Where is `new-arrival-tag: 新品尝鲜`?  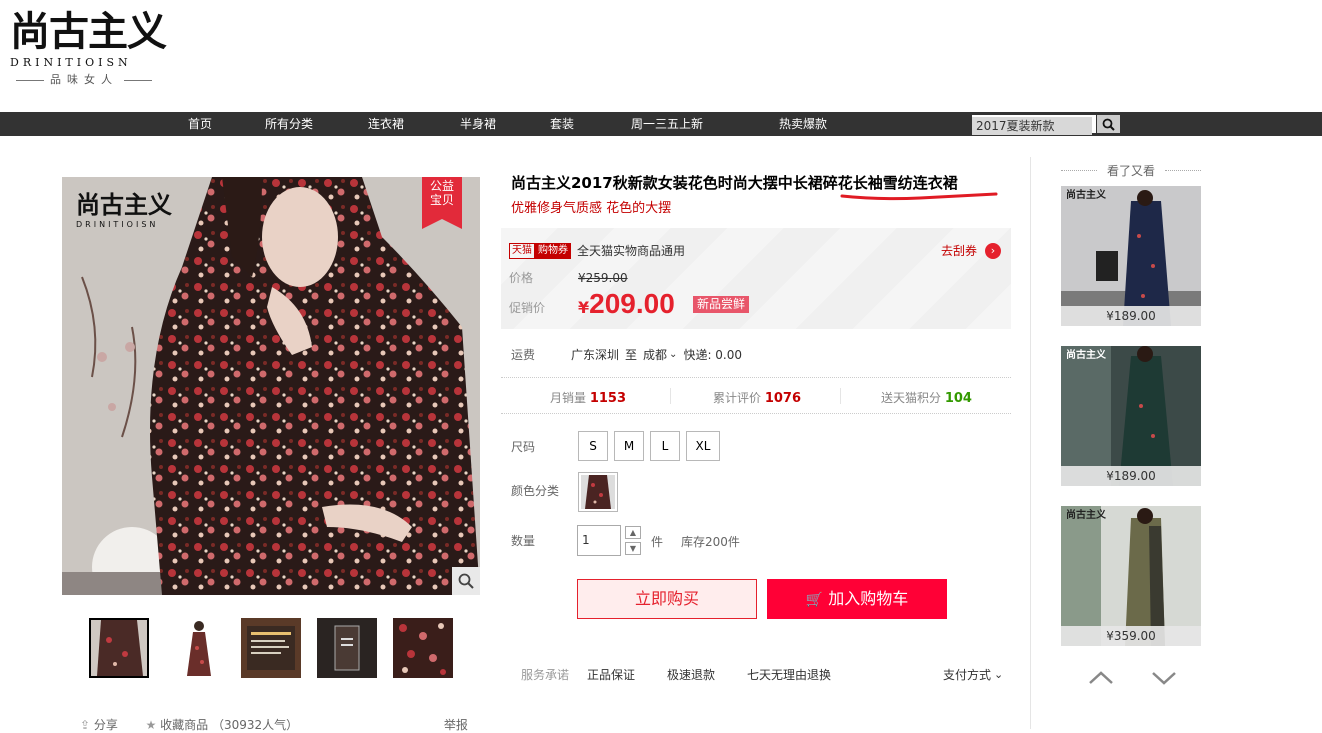 new-arrival-tag: 新品尝鲜 is located at coordinates (721, 304).